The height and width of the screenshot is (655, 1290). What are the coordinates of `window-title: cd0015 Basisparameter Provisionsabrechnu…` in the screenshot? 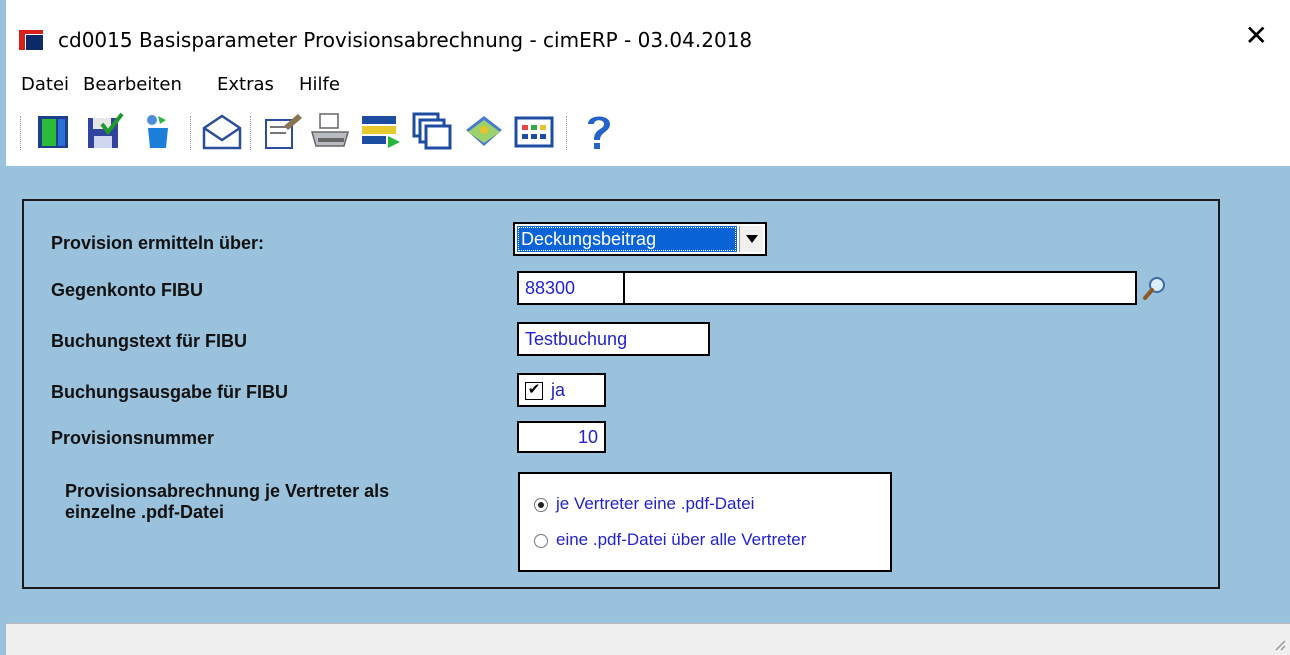 It's located at (405, 40).